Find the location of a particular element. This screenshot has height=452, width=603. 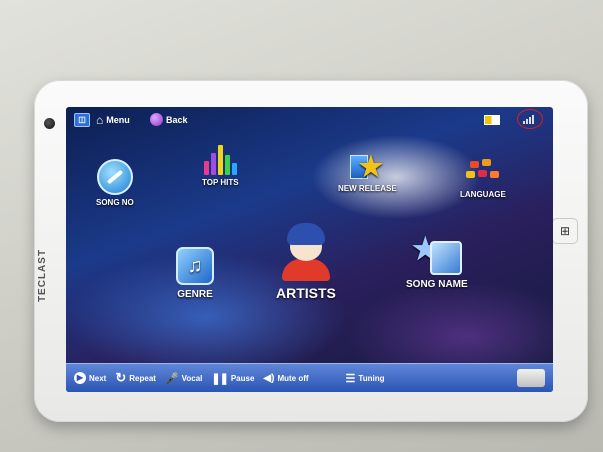

vocal-button: 🎤 Vocal is located at coordinates (183, 378).